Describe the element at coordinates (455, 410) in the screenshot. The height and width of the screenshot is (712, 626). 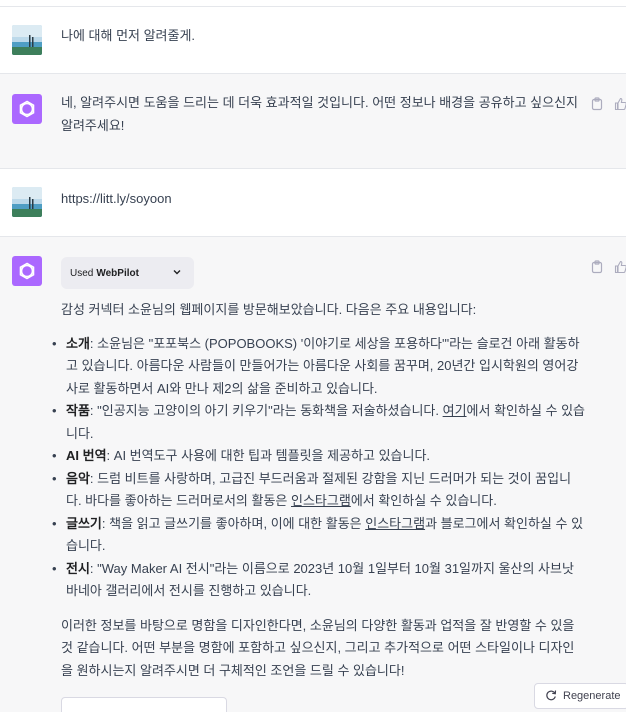
I see `item-link: 여기` at that location.